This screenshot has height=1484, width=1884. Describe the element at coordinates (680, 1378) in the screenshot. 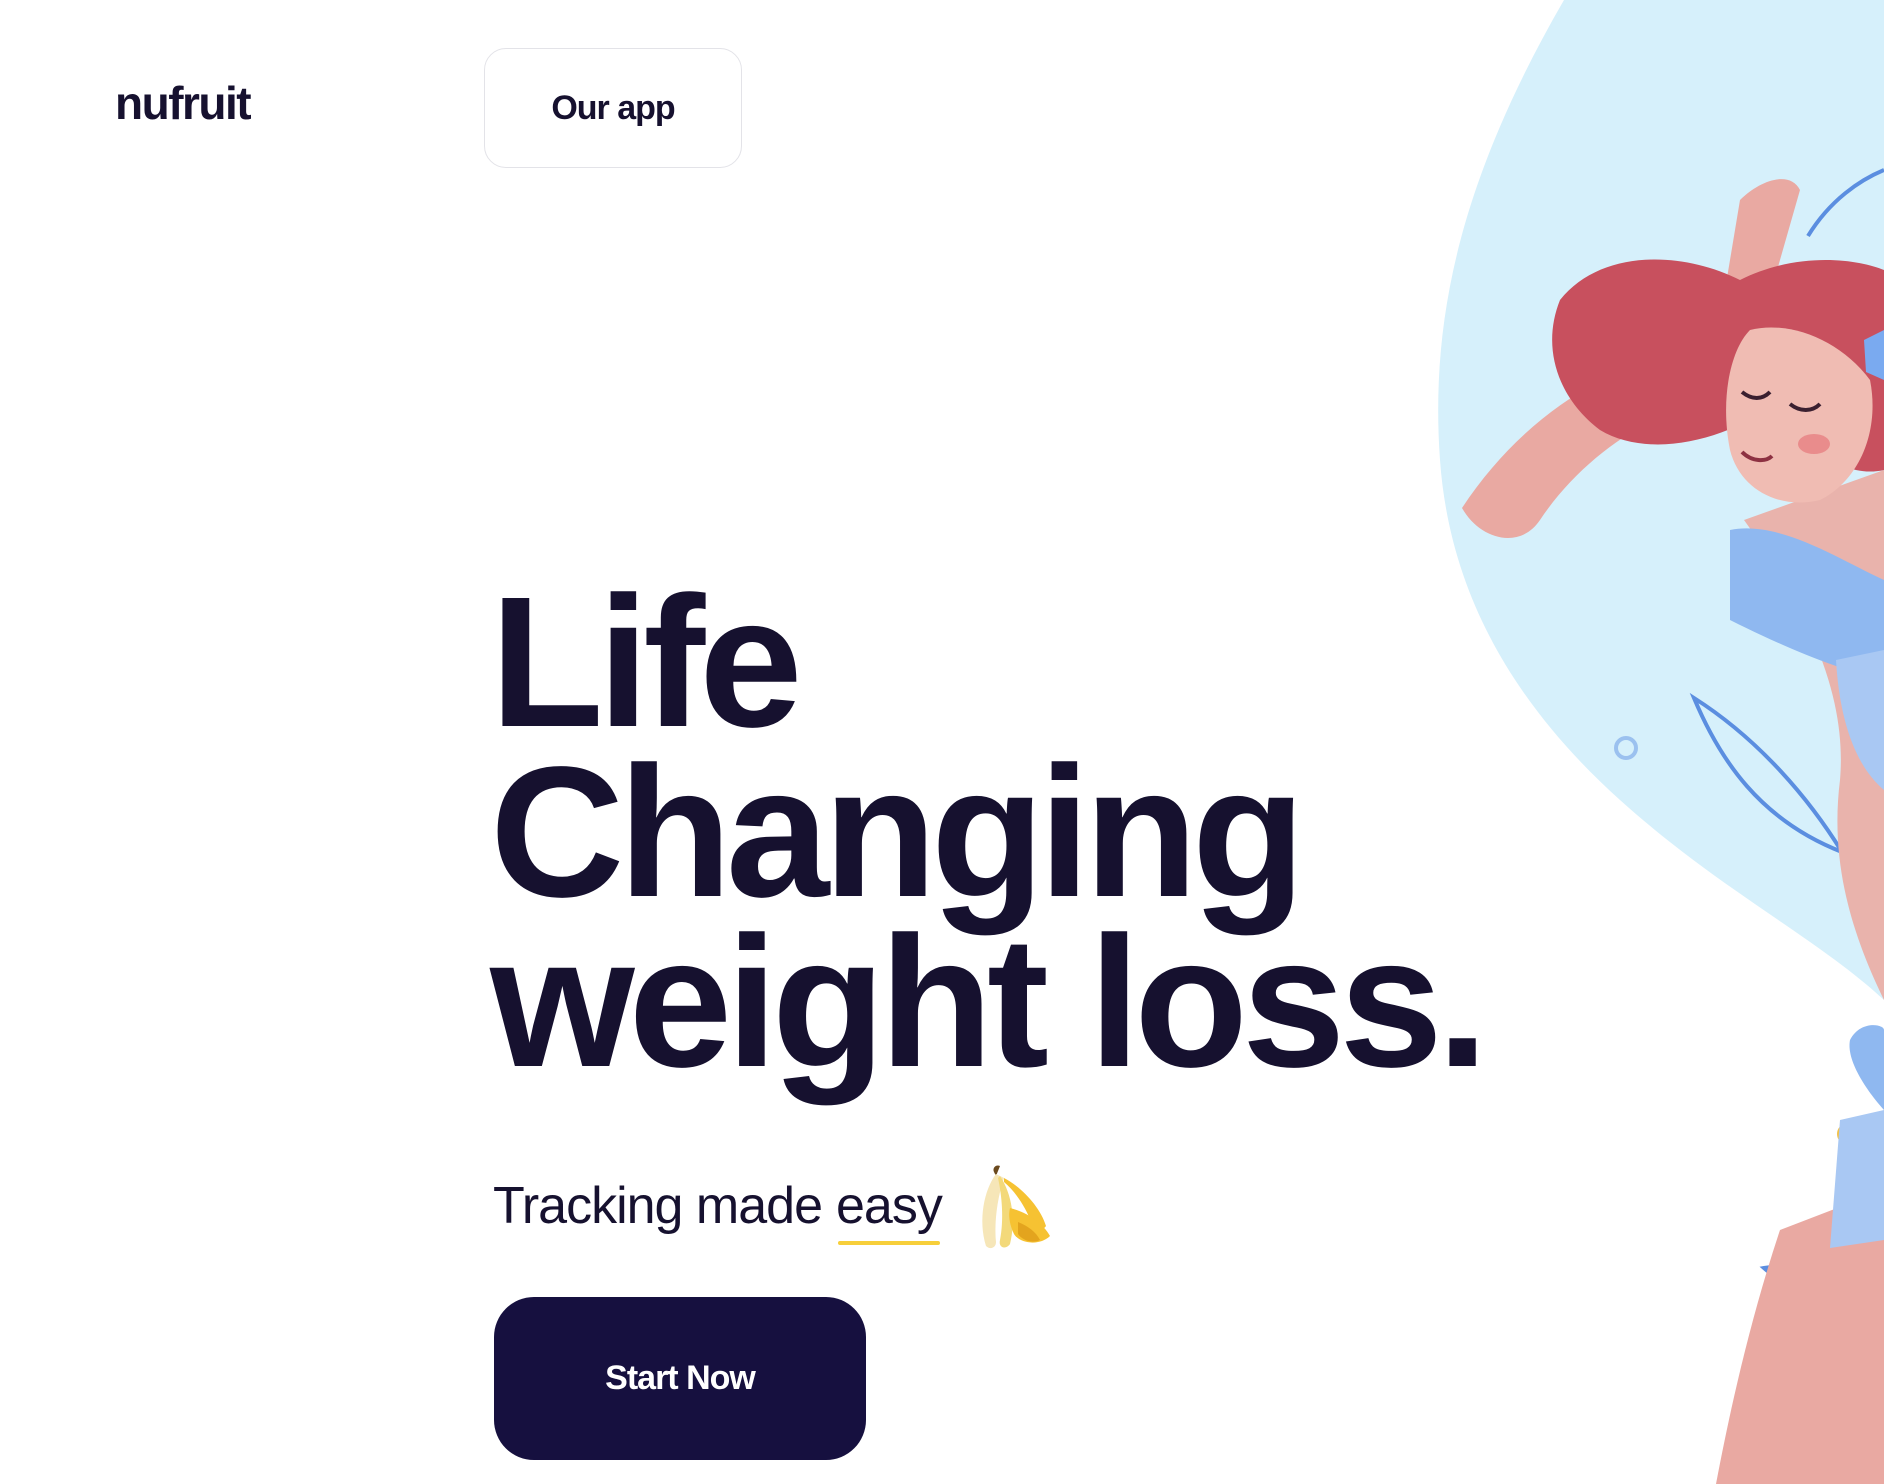

I see `start-now-button: Start Now` at that location.